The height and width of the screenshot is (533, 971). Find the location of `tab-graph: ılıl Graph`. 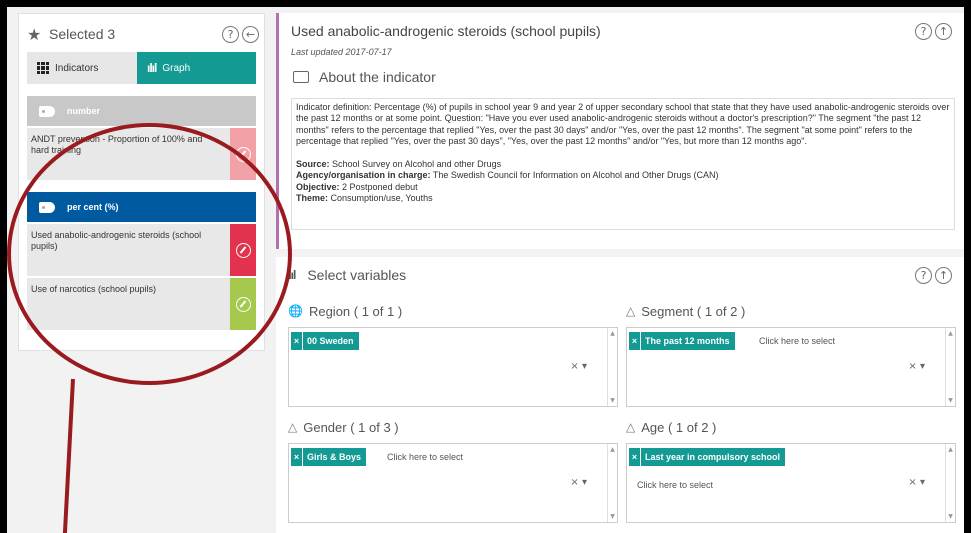

tab-graph: ılıl Graph is located at coordinates (196, 68).